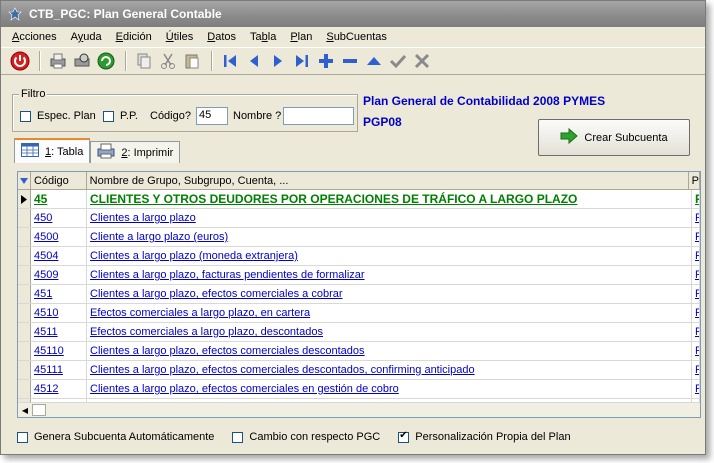 This screenshot has height=463, width=714. I want to click on delete-record-icon, so click(350, 61).